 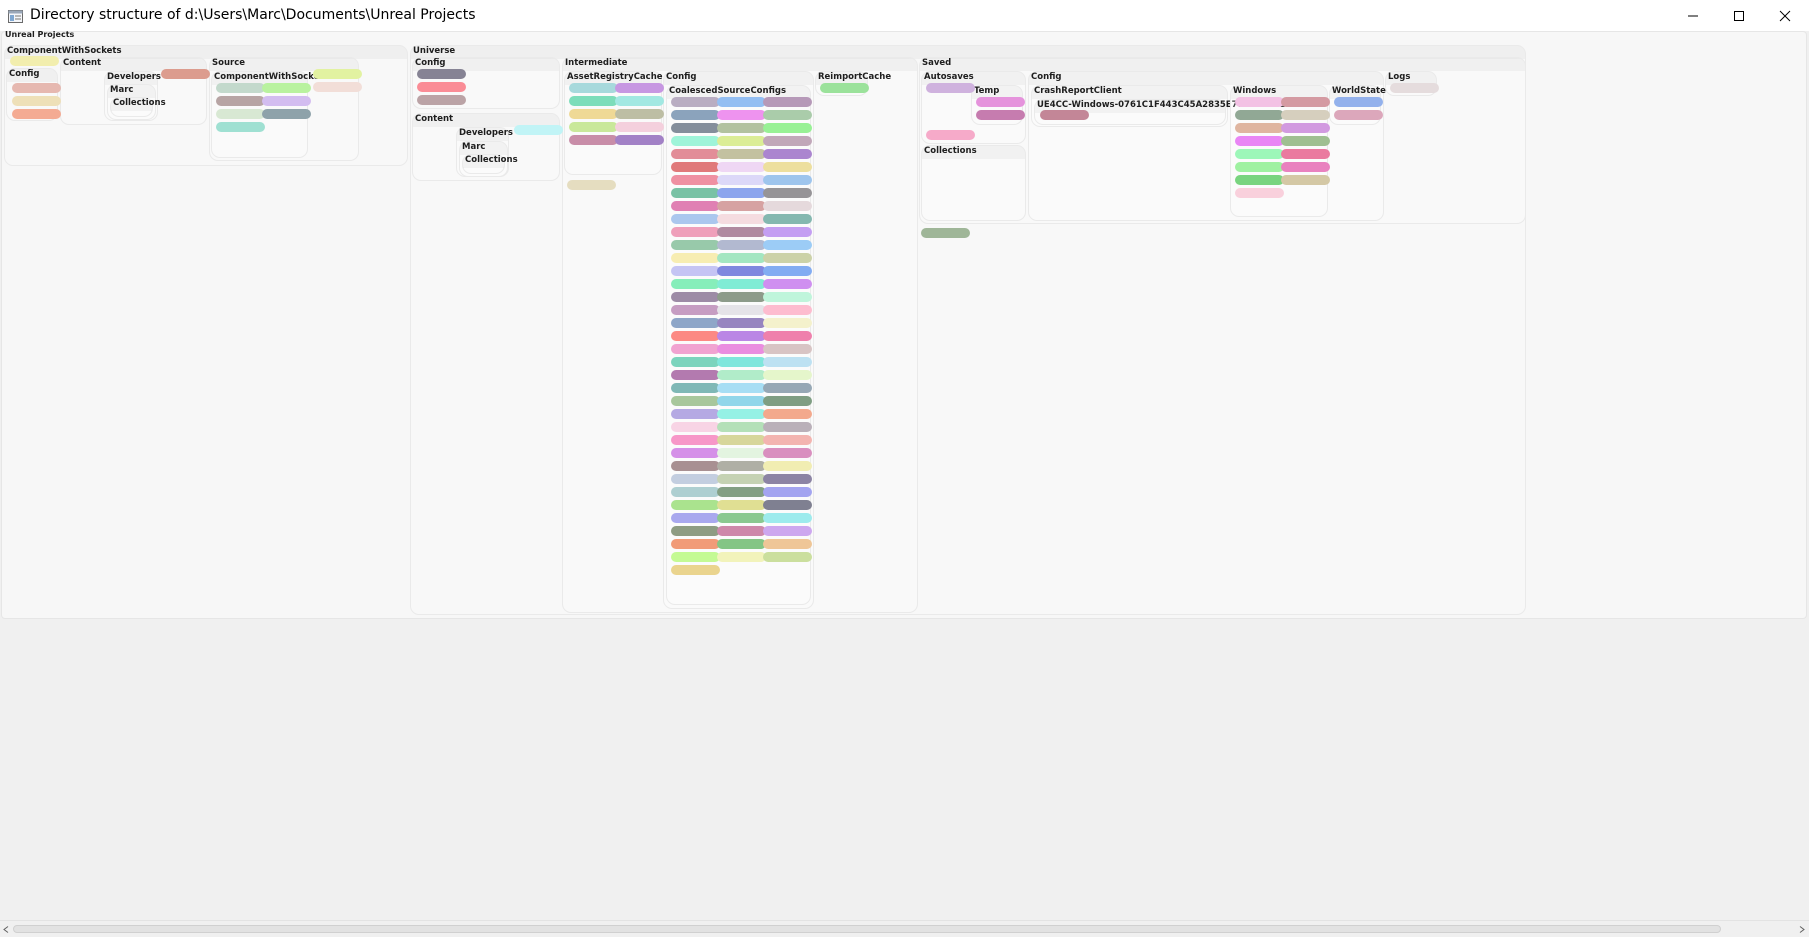 What do you see at coordinates (867, 929) in the screenshot?
I see `scrollbar-thumb` at bounding box center [867, 929].